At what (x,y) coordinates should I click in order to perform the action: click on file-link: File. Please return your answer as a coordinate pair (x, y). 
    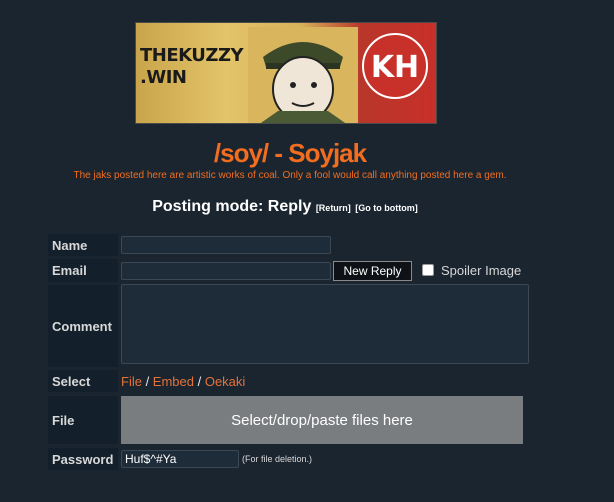
    Looking at the image, I should click on (131, 381).